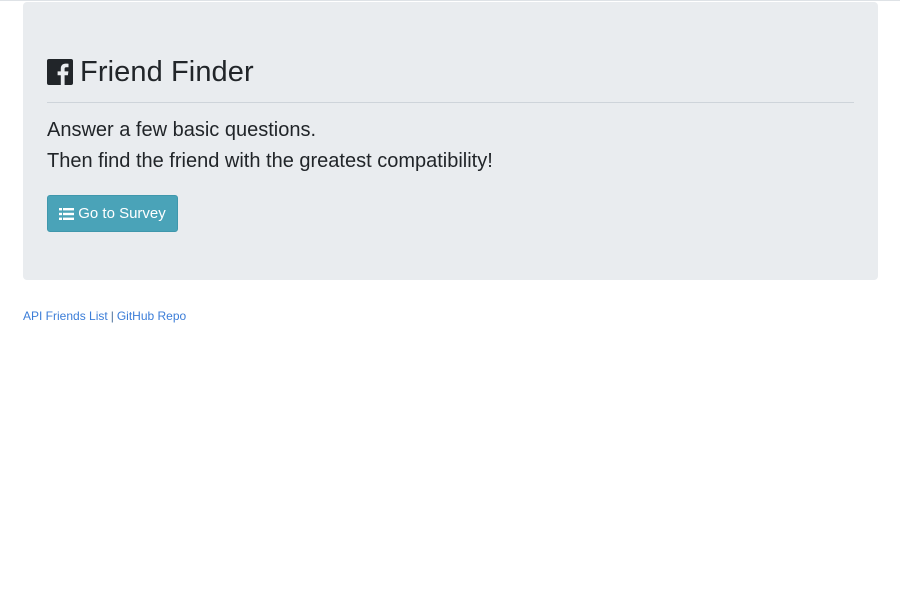  Describe the element at coordinates (450, 0) in the screenshot. I see `top-border` at that location.